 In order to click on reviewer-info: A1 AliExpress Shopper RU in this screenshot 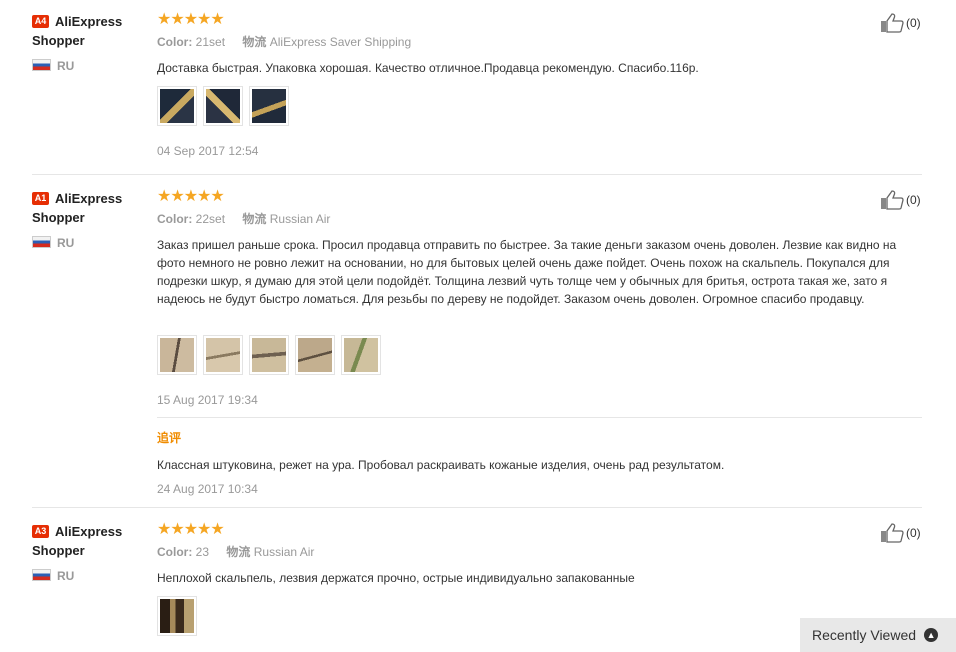, I will do `click(89, 219)`.